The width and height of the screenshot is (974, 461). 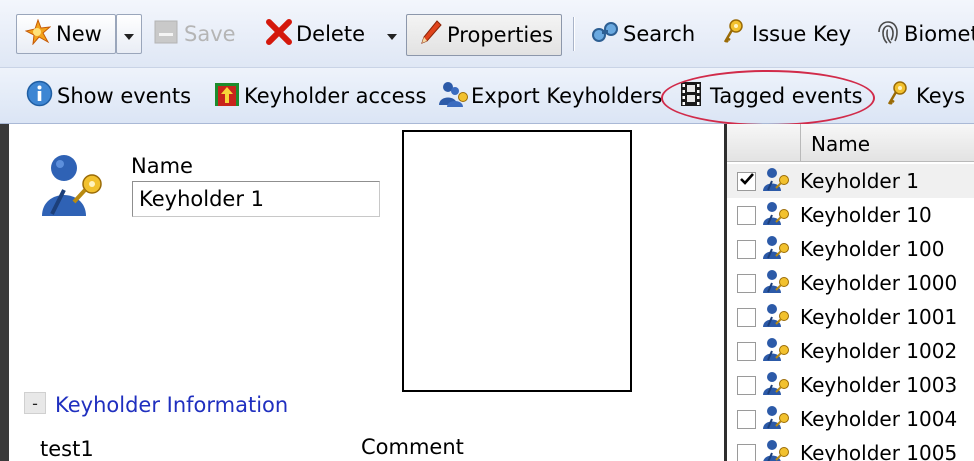 What do you see at coordinates (879, 451) in the screenshot?
I see `list-item-label: Keyholder 1005` at bounding box center [879, 451].